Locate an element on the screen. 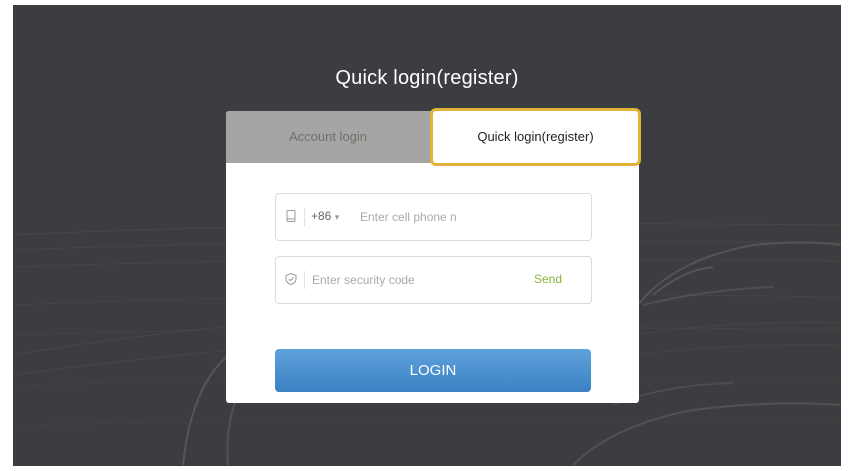 Image resolution: width=853 pixels, height=471 pixels. tab-quick-login: Quick login(register) is located at coordinates (535, 137).